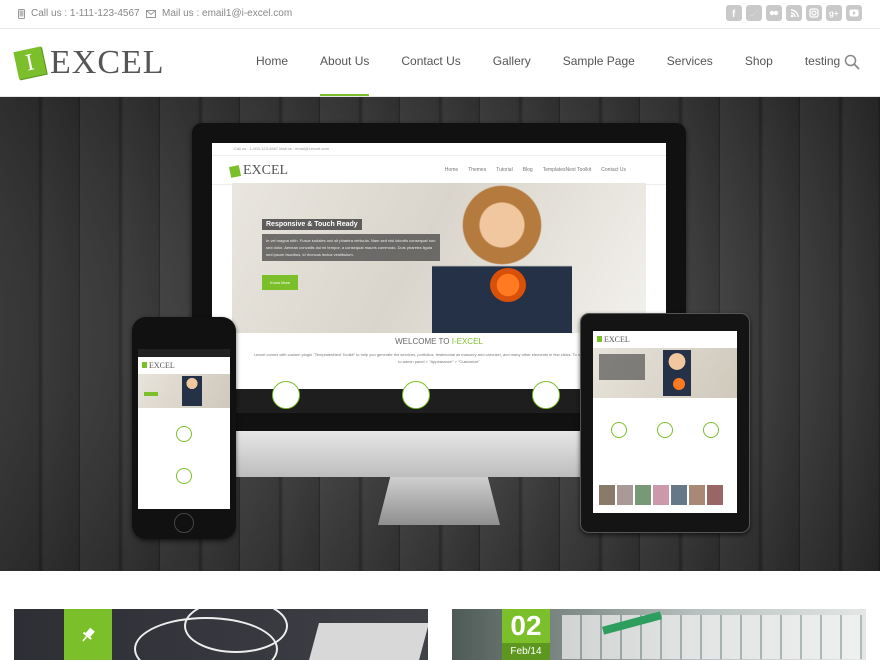 Image resolution: width=880 pixels, height=660 pixels. Describe the element at coordinates (368, 641) in the screenshot. I see `device-photo` at that location.